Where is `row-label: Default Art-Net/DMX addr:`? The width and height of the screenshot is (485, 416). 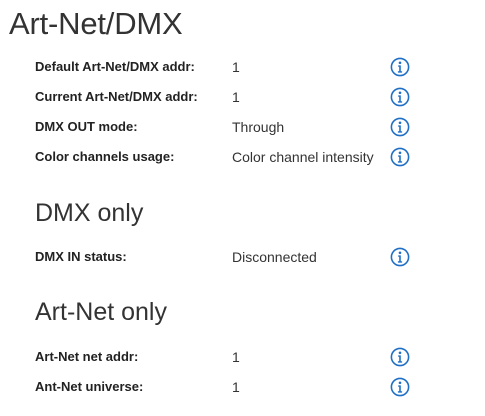
row-label: Default Art-Net/DMX addr: is located at coordinates (115, 66).